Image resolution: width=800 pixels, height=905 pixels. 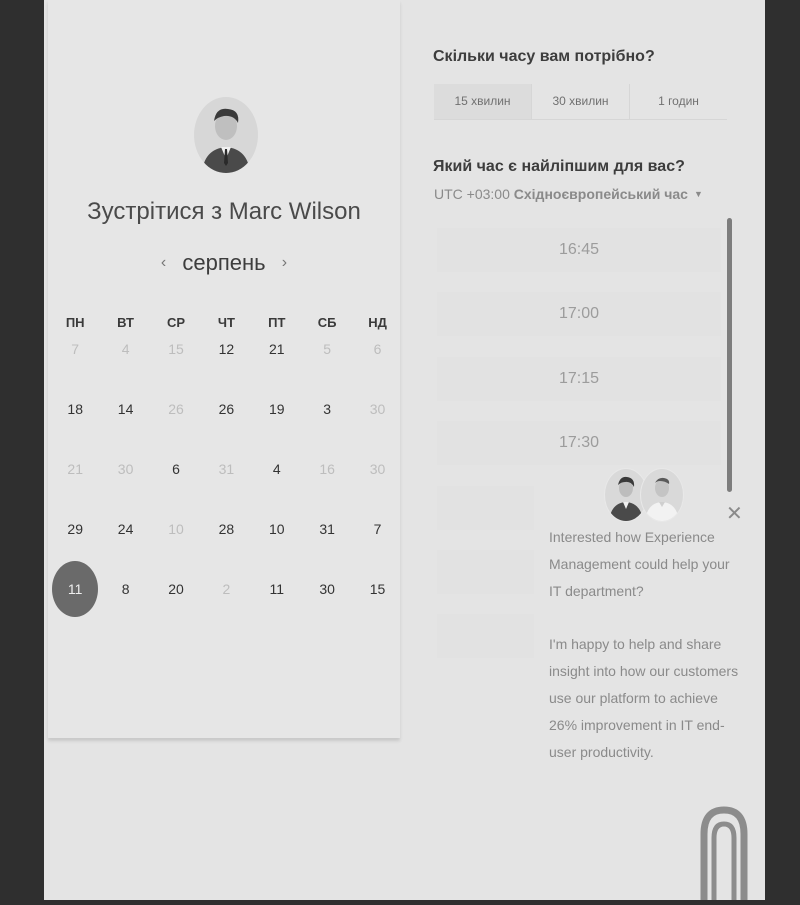 I want to click on calendar-day: 6, so click(x=176, y=469).